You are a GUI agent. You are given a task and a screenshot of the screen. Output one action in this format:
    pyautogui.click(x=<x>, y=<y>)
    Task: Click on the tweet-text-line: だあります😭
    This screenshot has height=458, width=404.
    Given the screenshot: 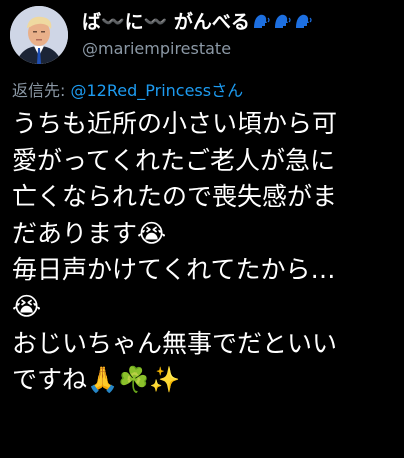 What is the action you would take?
    pyautogui.click(x=89, y=233)
    